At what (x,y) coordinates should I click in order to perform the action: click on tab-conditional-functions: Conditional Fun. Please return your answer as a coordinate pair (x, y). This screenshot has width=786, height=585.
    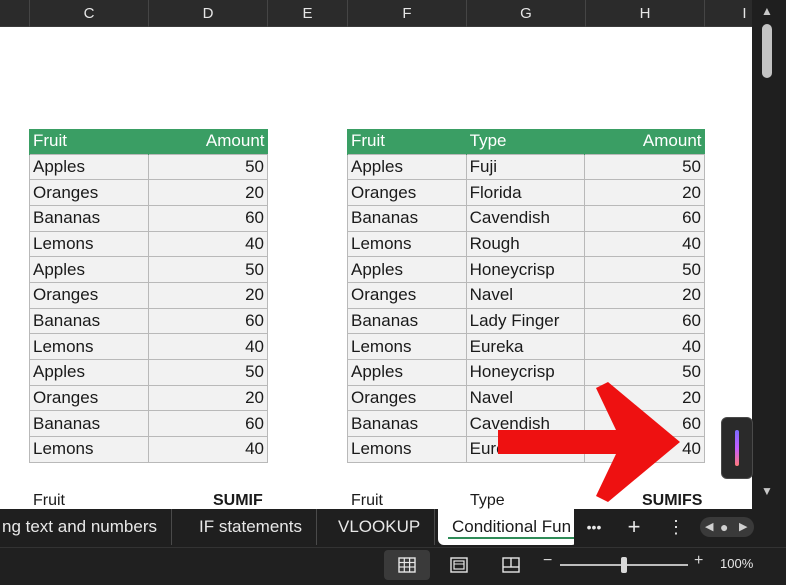
    Looking at the image, I should click on (508, 527).